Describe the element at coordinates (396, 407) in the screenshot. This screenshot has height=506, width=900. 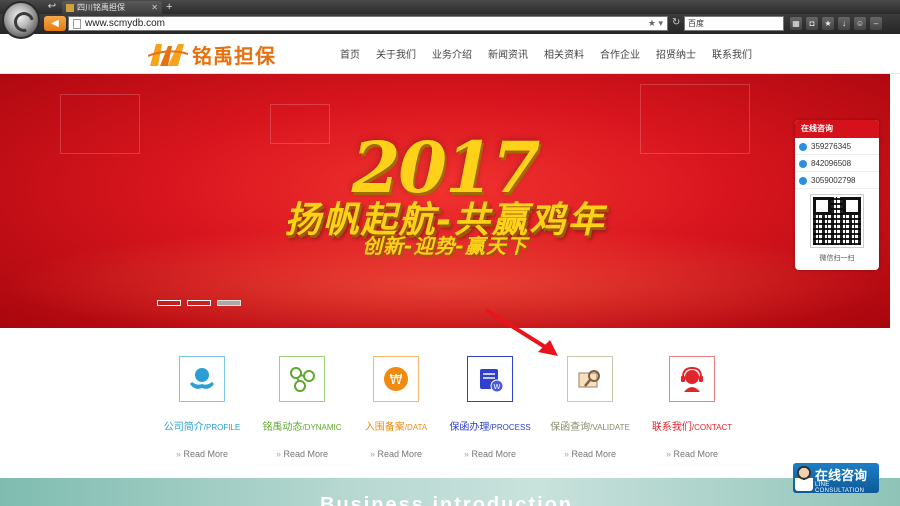
I see `service-data: ₩ 入围备案/DATA Read More` at that location.